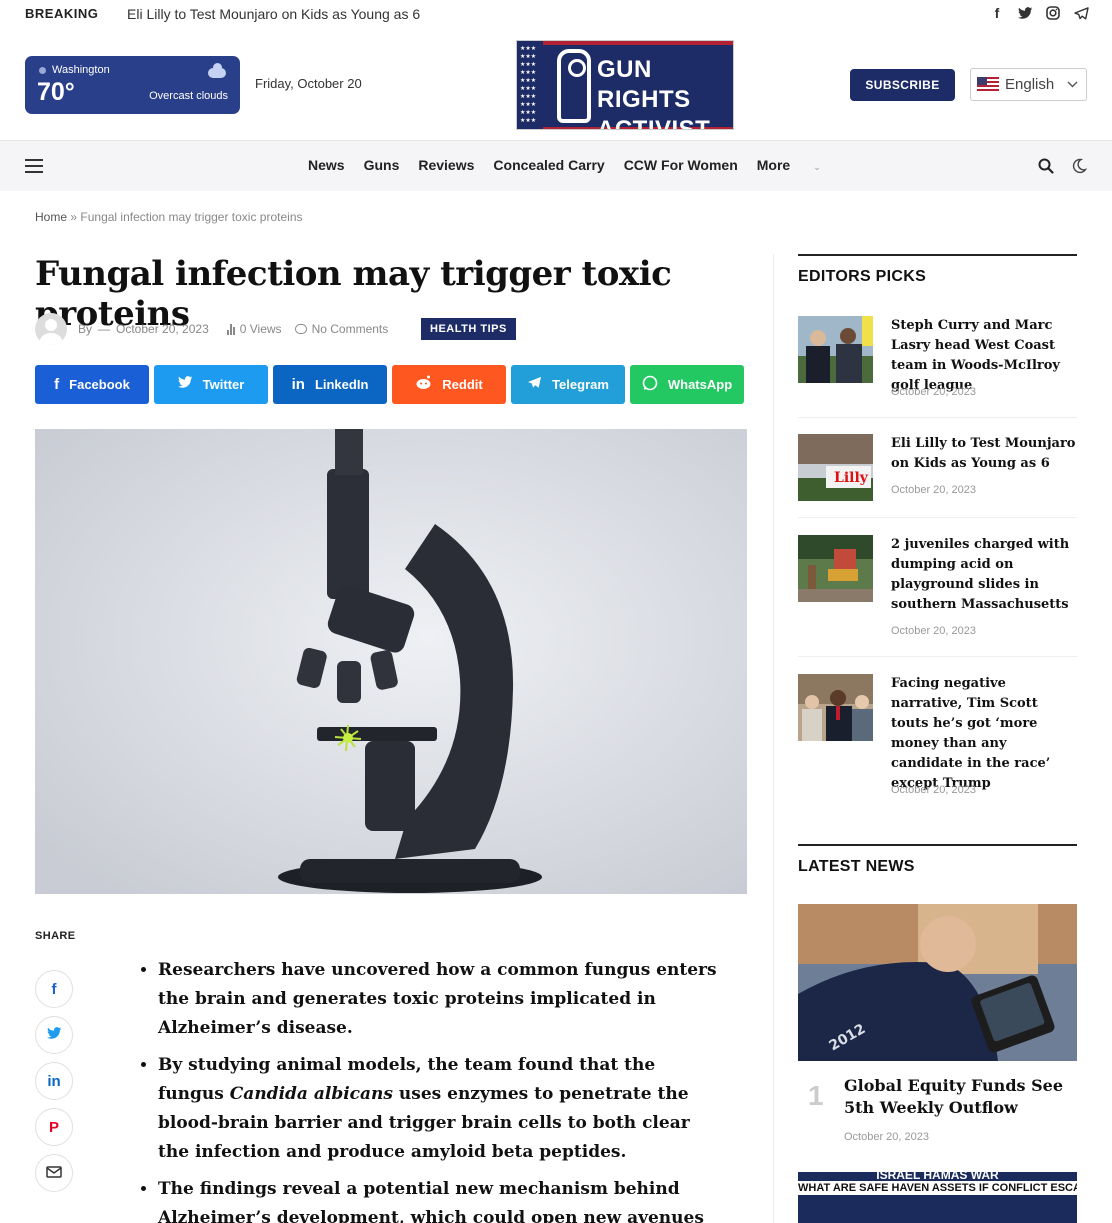 This screenshot has height=1223, width=1112. Describe the element at coordinates (51, 329) in the screenshot. I see `author-avatar` at that location.